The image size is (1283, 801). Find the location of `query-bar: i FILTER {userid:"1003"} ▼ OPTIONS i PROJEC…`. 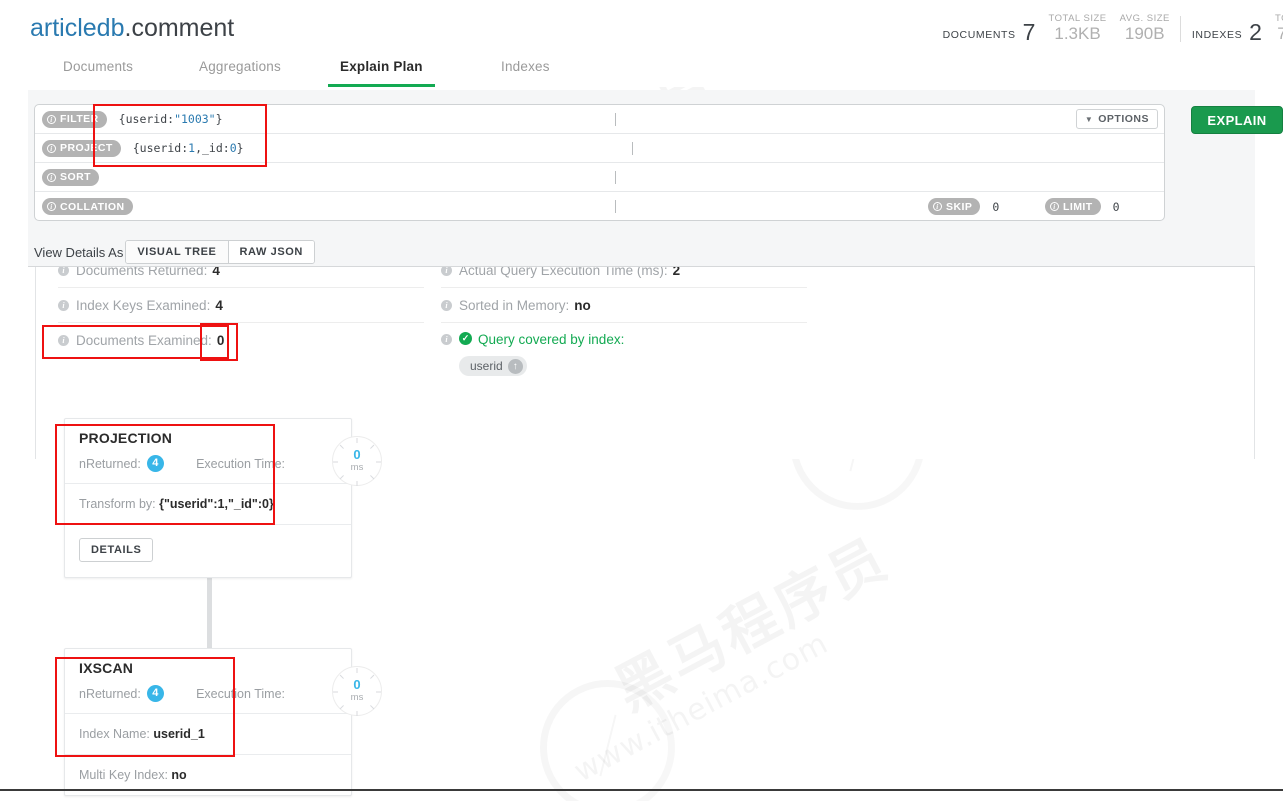

query-bar: i FILTER {userid:"1003"} ▼ OPTIONS i PROJEC… is located at coordinates (599, 162).